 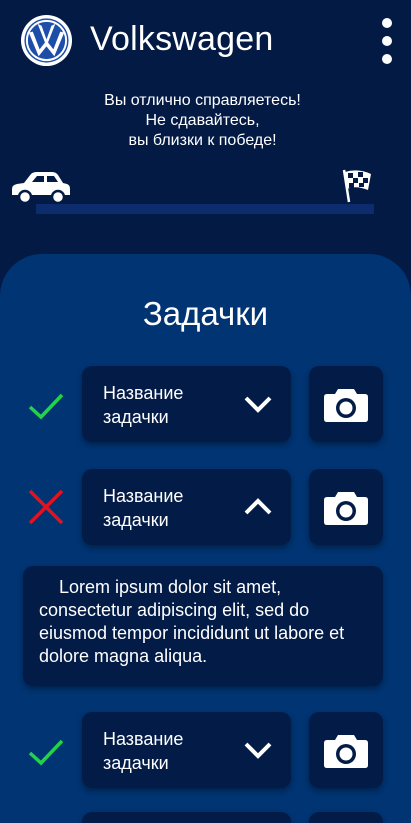 I want to click on app-header: Volkswagen, so click(x=205, y=42).